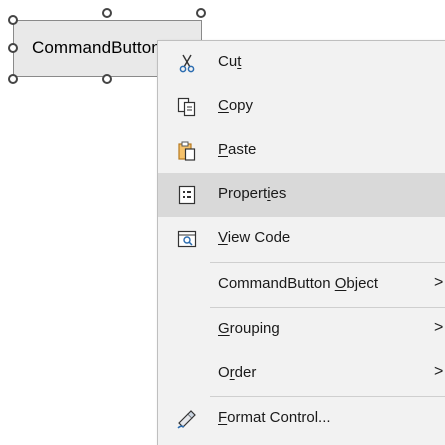 Image resolution: width=445 pixels, height=445 pixels. I want to click on properties-icon, so click(187, 195).